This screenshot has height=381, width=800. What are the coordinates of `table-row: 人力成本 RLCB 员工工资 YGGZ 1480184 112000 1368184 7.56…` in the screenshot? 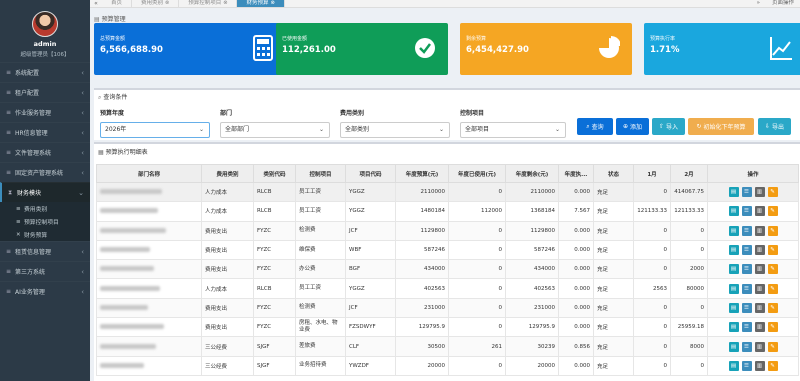 It's located at (447, 211).